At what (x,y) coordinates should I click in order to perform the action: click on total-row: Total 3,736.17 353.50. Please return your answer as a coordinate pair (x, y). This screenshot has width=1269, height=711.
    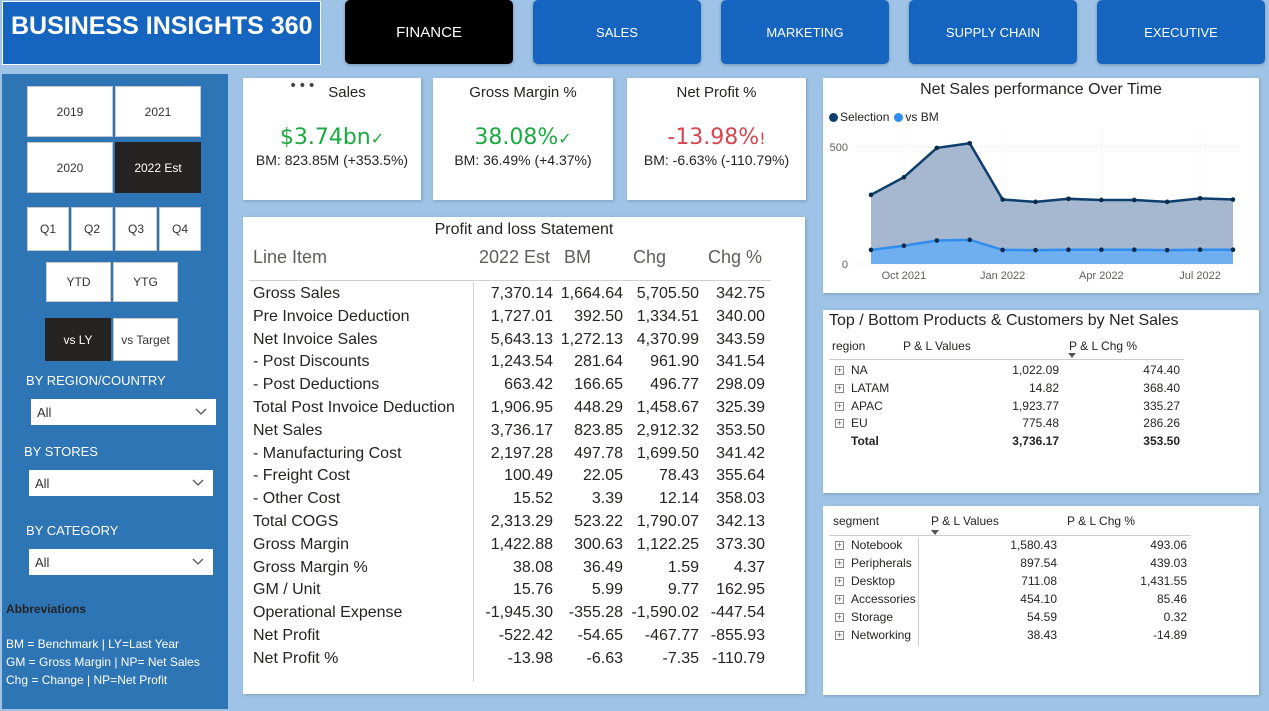
    Looking at the image, I should click on (1041, 443).